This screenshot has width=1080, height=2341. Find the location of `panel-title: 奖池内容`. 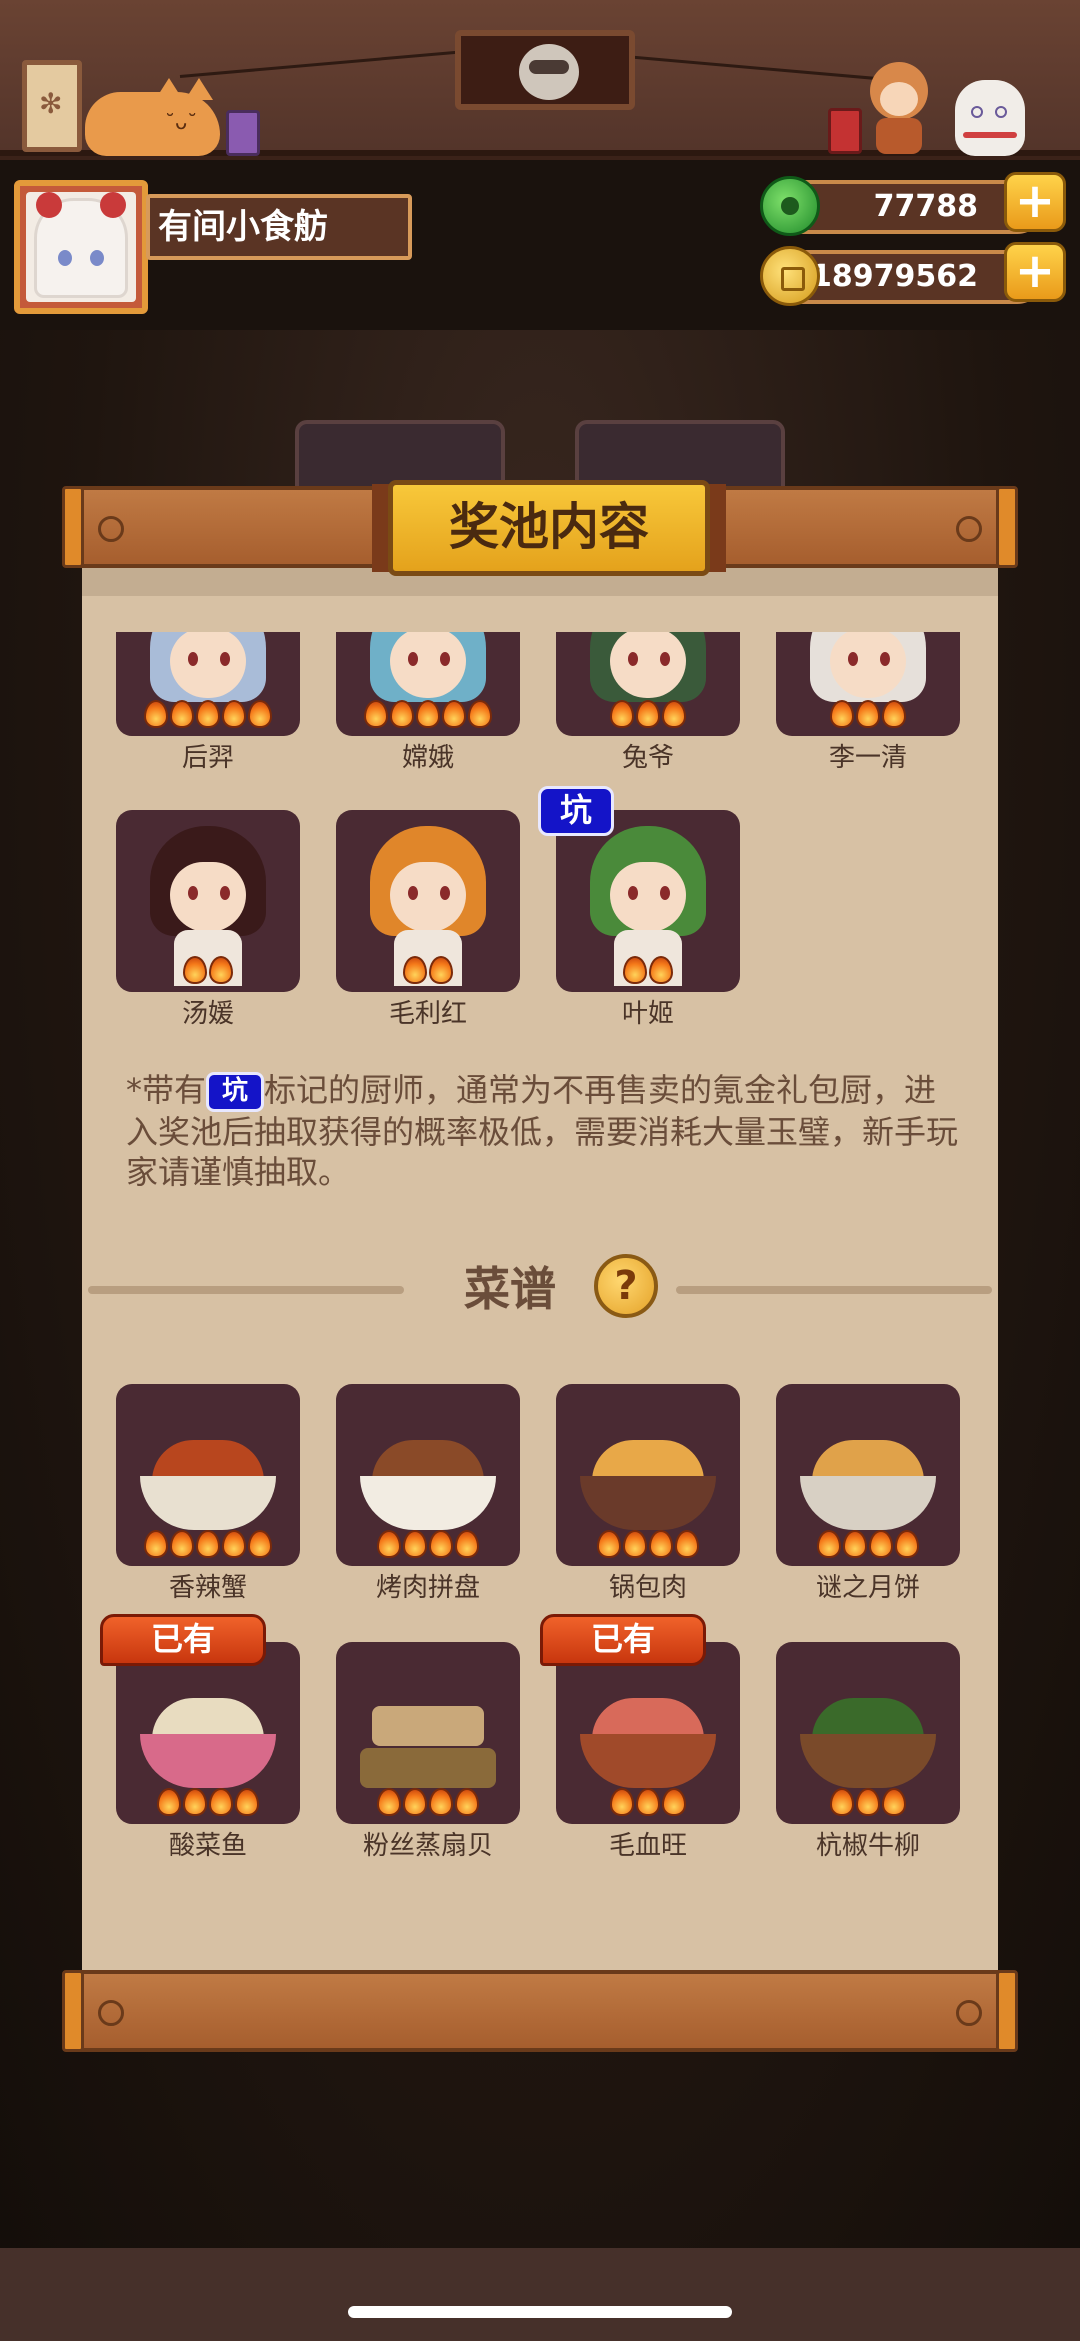

panel-title: 奖池内容 is located at coordinates (549, 528).